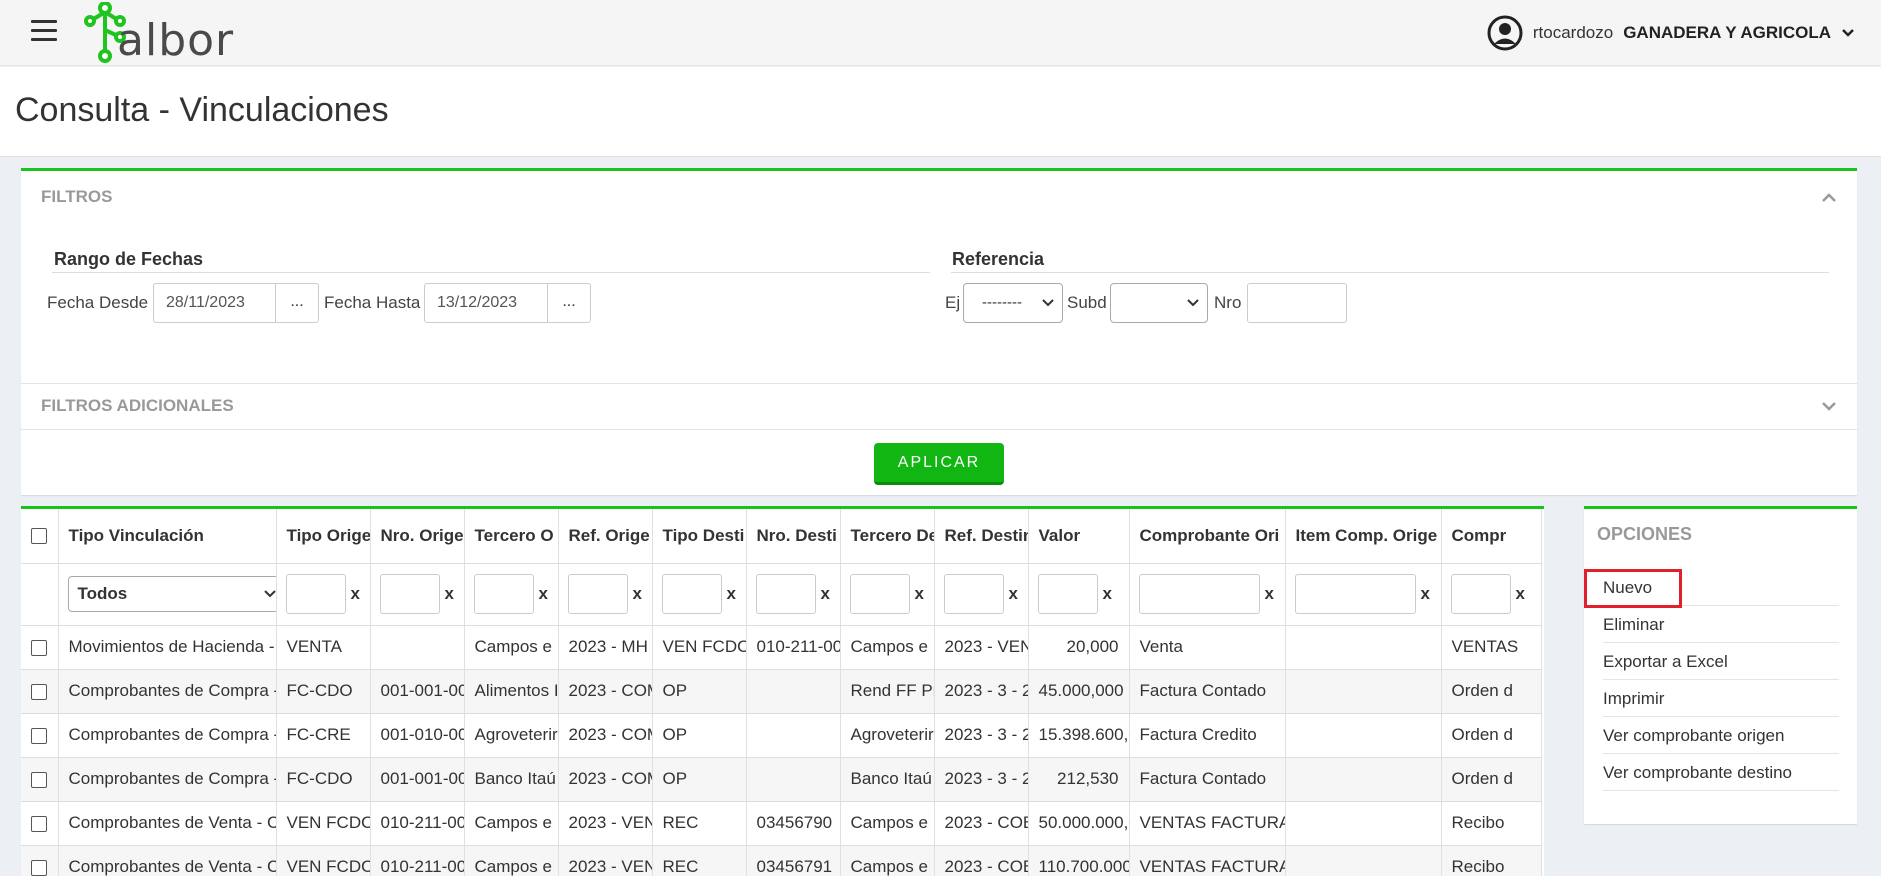 Image resolution: width=1881 pixels, height=876 pixels. I want to click on additional-filters-header: FILTROS ADICIONALES, so click(137, 406).